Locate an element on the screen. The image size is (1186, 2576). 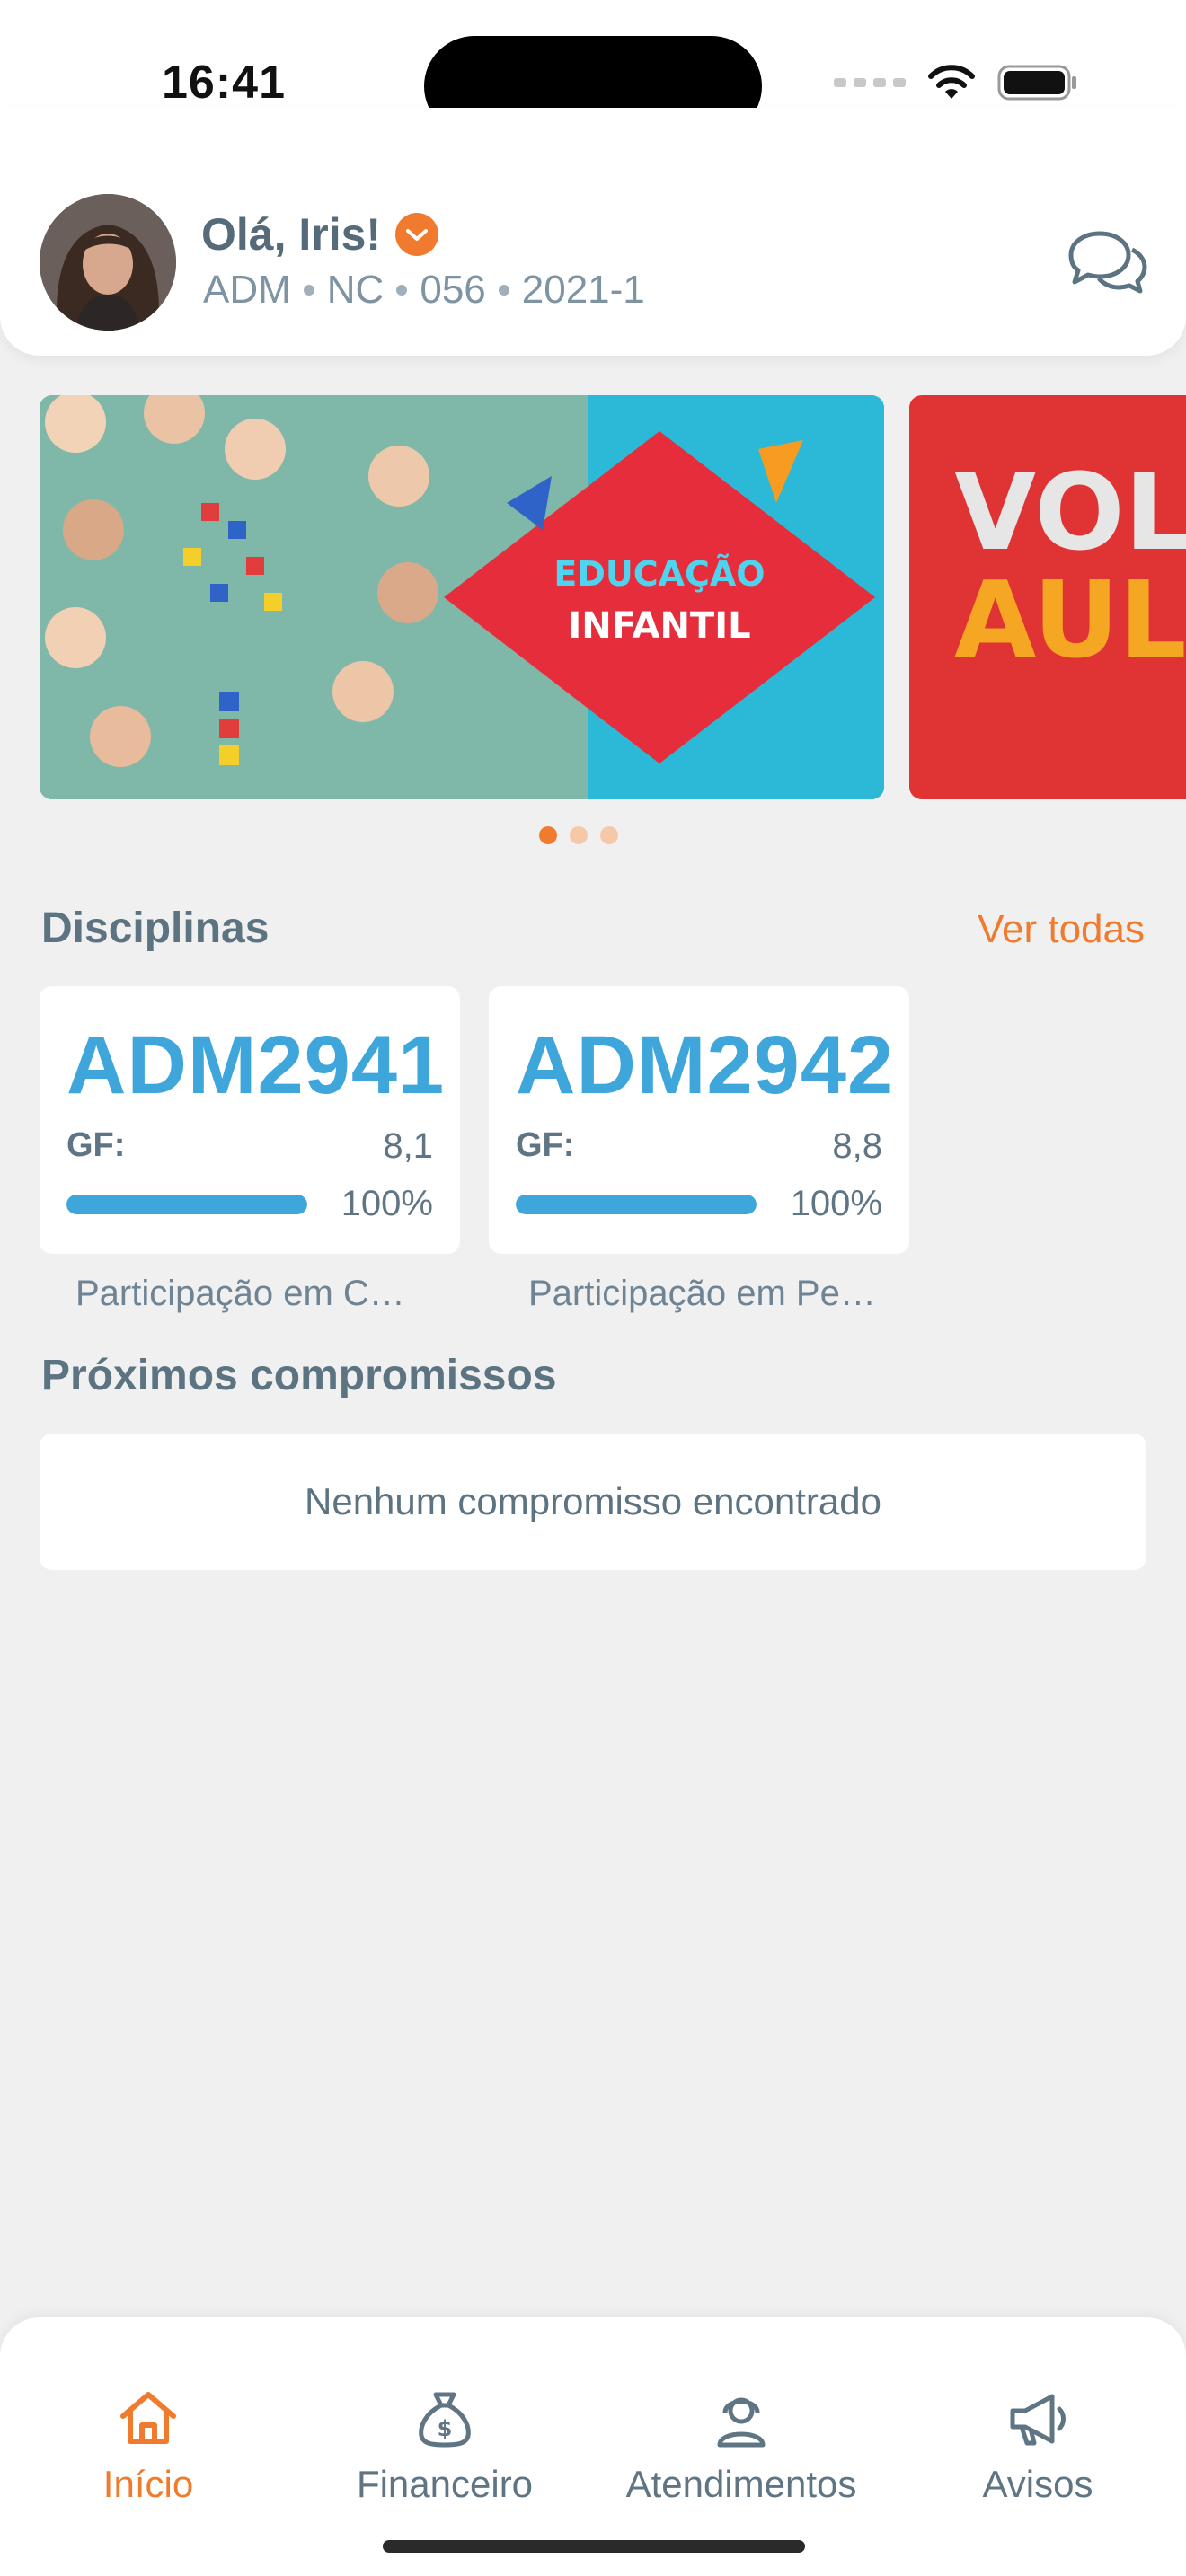
banner-title-line-1: EDUCAÇÃO is located at coordinates (659, 574).